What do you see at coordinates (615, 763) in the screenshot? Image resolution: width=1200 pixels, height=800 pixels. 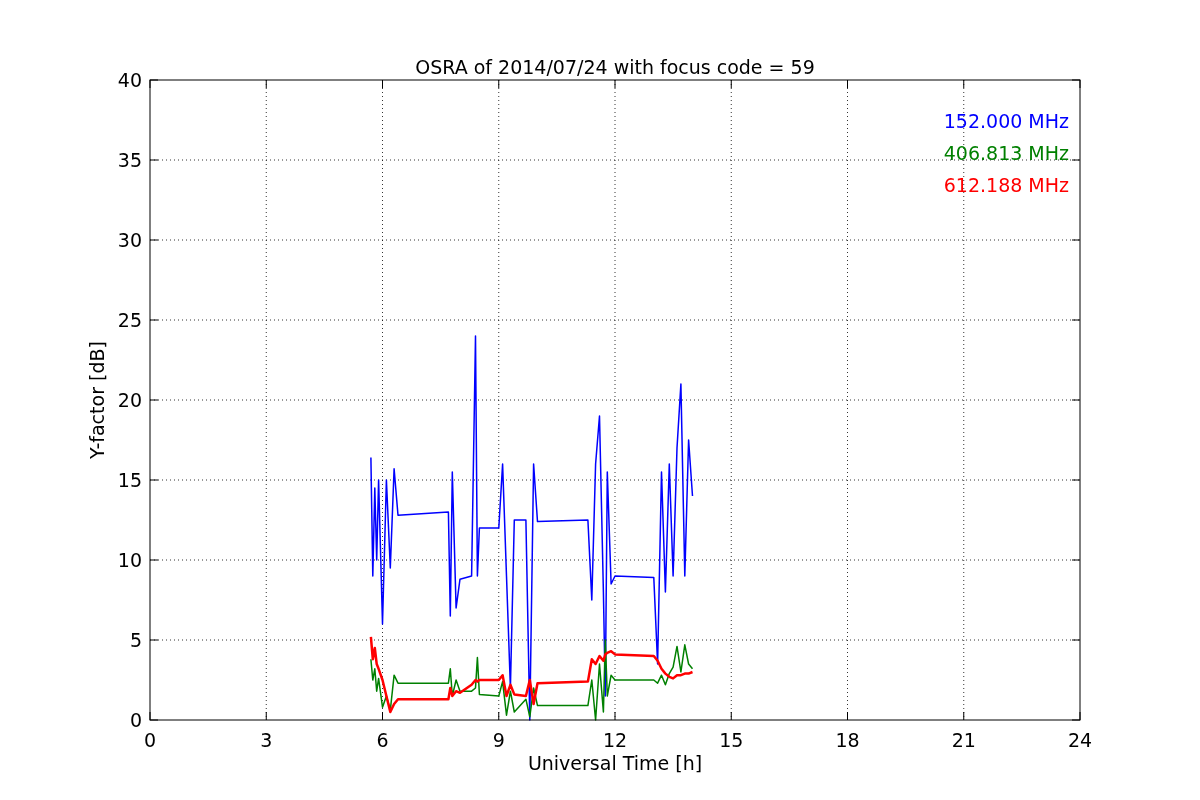 I see `x-axis-label: Universal Time [h]` at bounding box center [615, 763].